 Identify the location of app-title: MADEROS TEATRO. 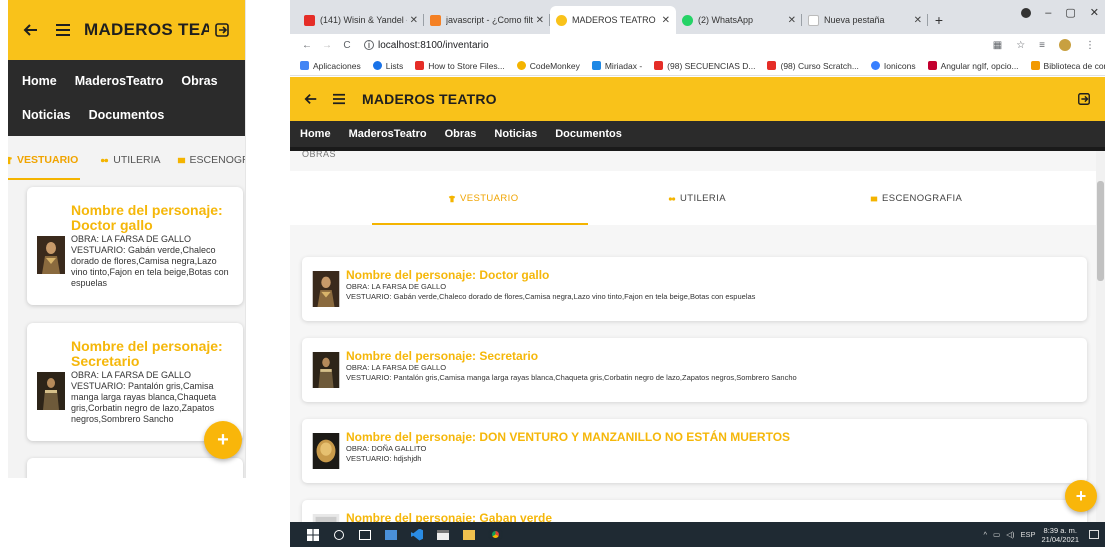
(429, 99).